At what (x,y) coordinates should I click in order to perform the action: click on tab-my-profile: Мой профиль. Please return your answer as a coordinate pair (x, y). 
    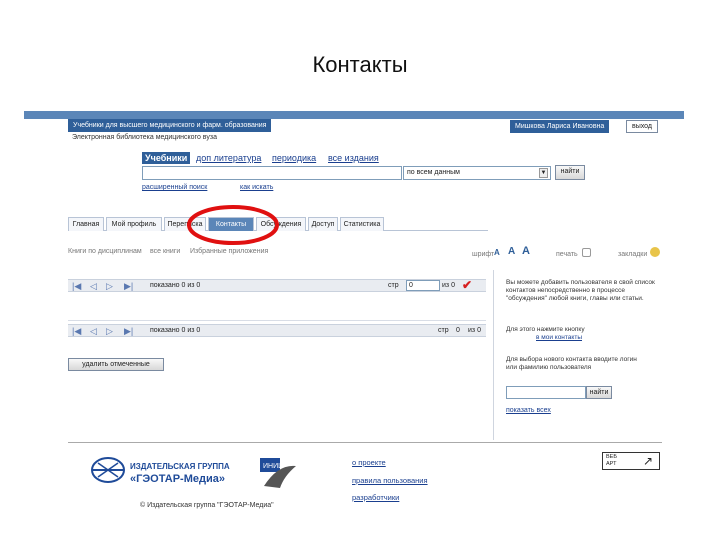
    Looking at the image, I should click on (134, 224).